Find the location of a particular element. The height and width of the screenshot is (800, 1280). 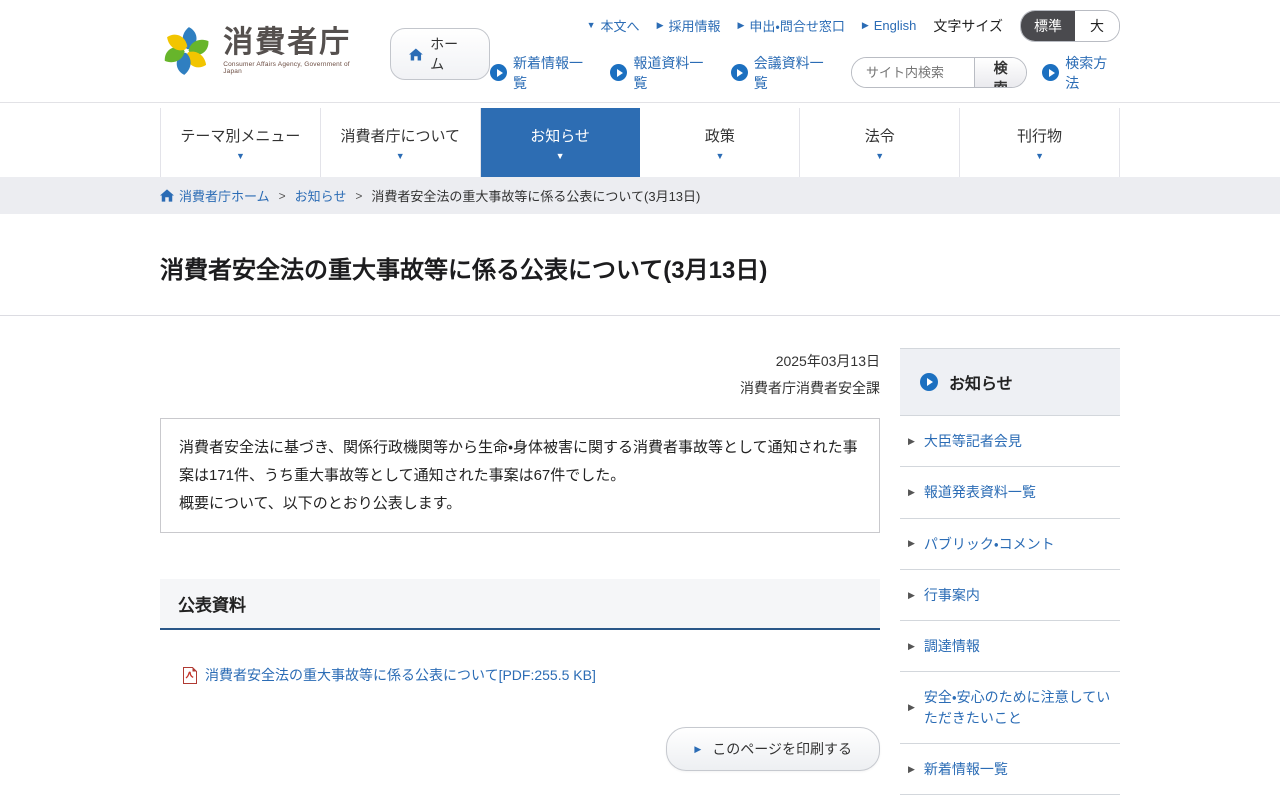

site-search-input is located at coordinates (913, 72).